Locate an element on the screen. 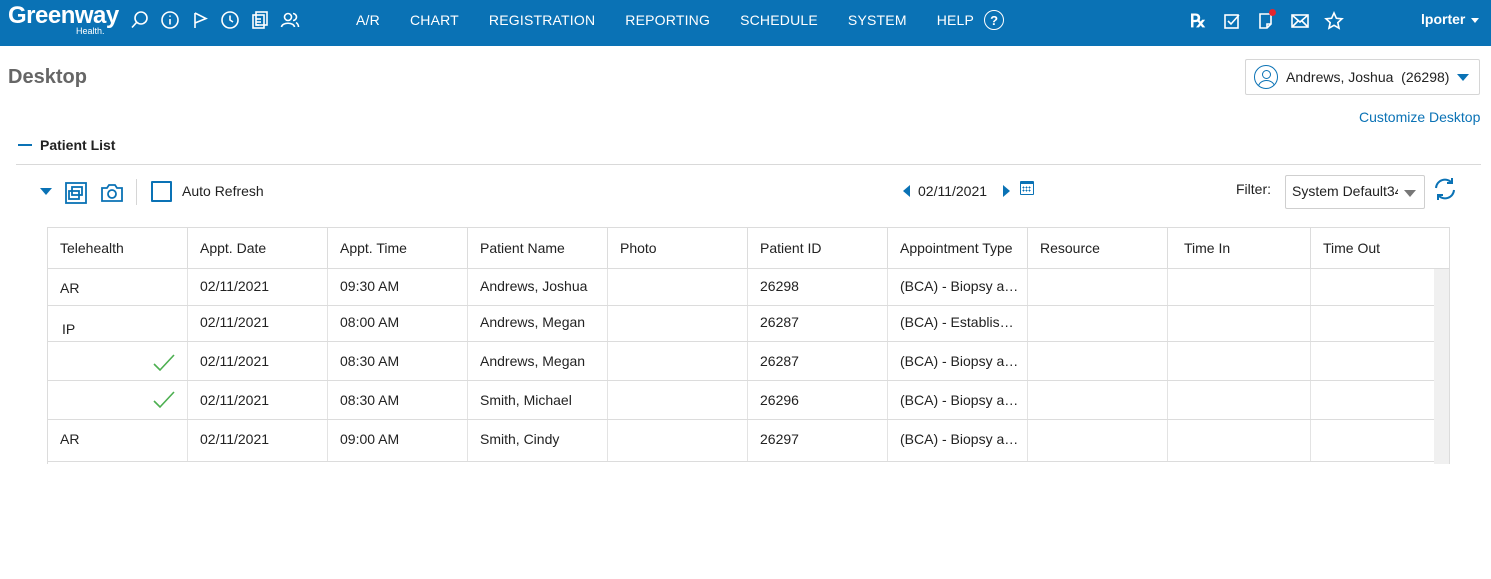 The height and width of the screenshot is (579, 1491). greenway-logo: Greenway Health. is located at coordinates (64, 22).